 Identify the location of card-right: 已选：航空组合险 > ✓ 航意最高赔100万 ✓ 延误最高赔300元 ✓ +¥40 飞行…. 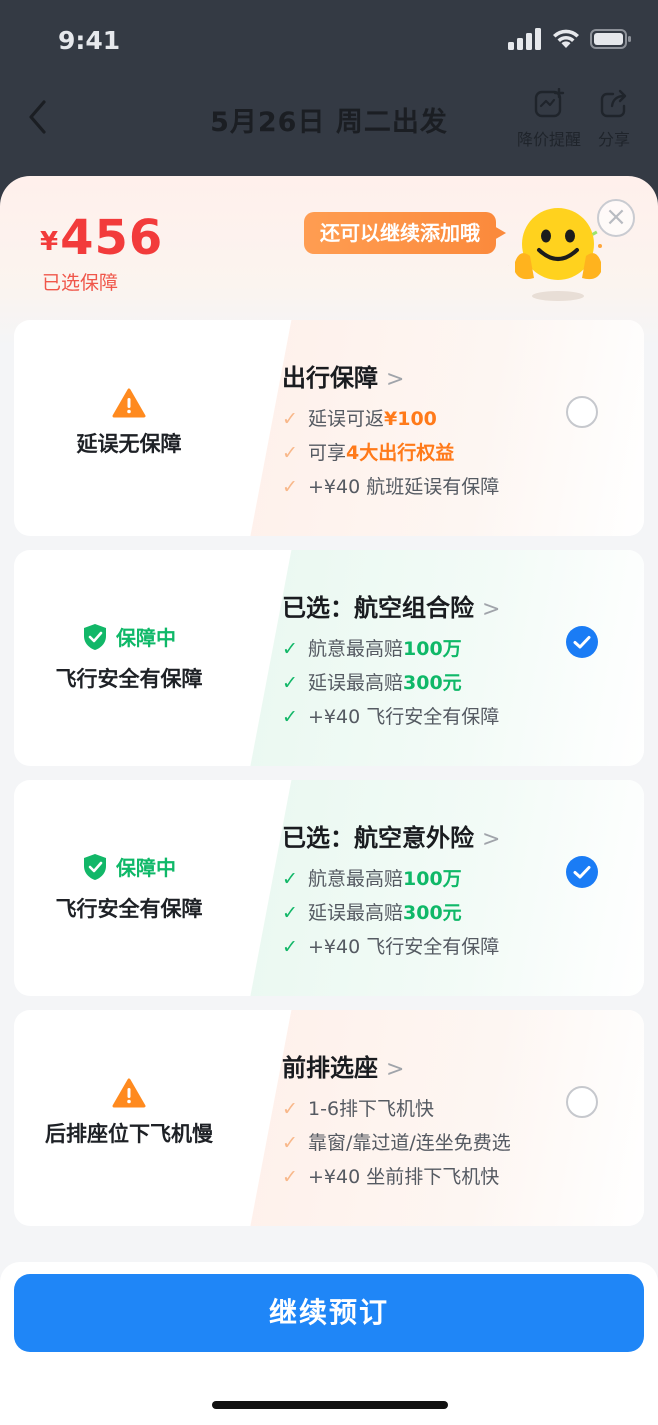
(427, 658).